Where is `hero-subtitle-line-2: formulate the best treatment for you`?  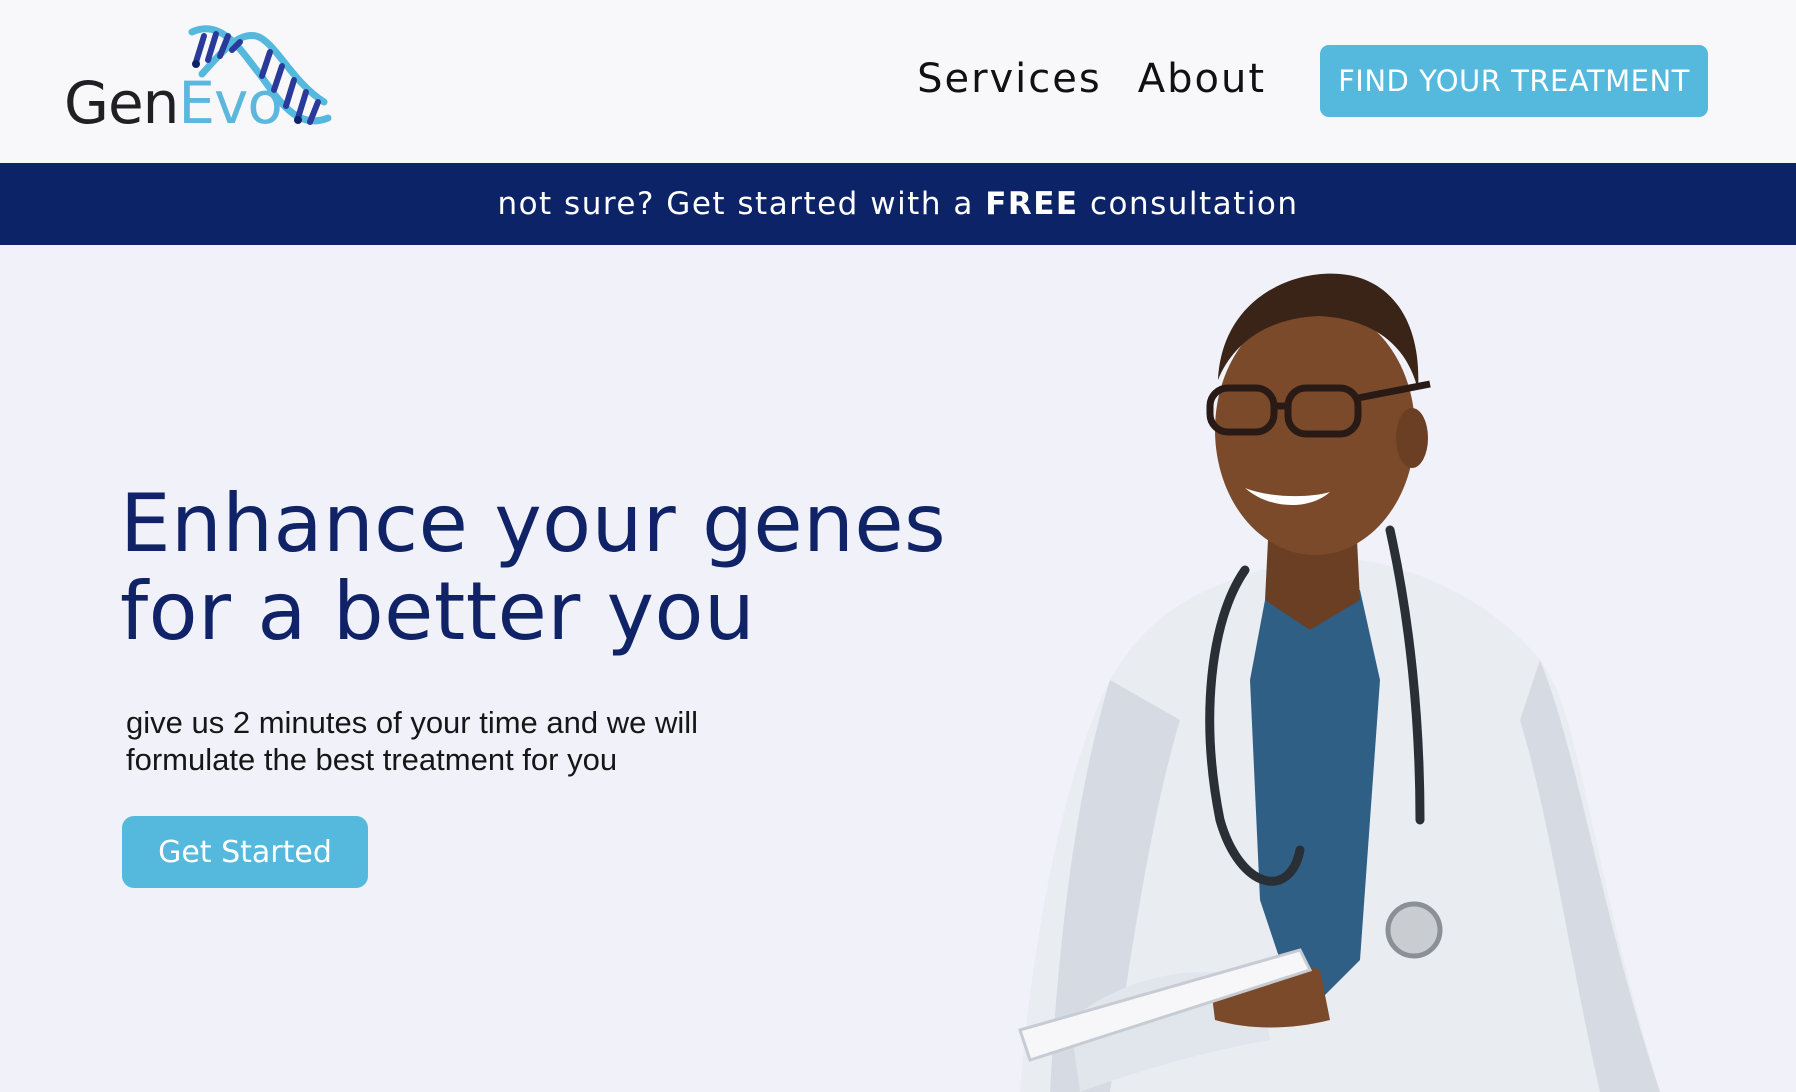 hero-subtitle-line-2: formulate the best treatment for you is located at coordinates (372, 759).